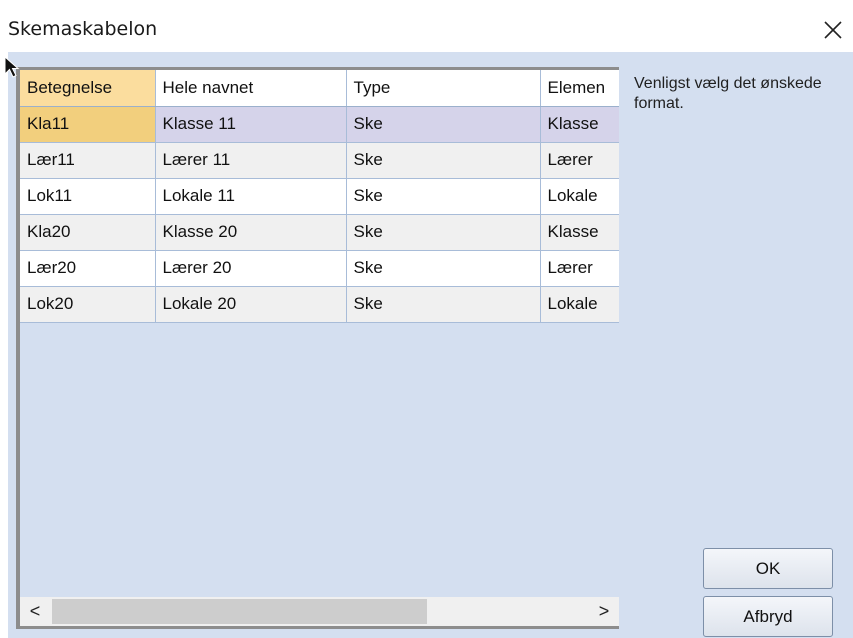 Image resolution: width=853 pixels, height=638 pixels. What do you see at coordinates (251, 88) in the screenshot?
I see `column-header-hele-navnet: Hele navnet` at bounding box center [251, 88].